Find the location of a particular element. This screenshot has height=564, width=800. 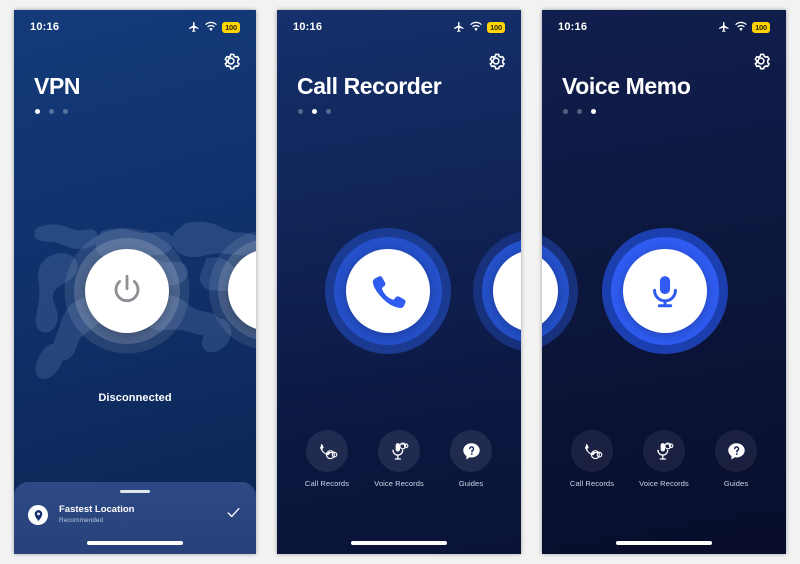

vpn-power-button is located at coordinates (126, 290).